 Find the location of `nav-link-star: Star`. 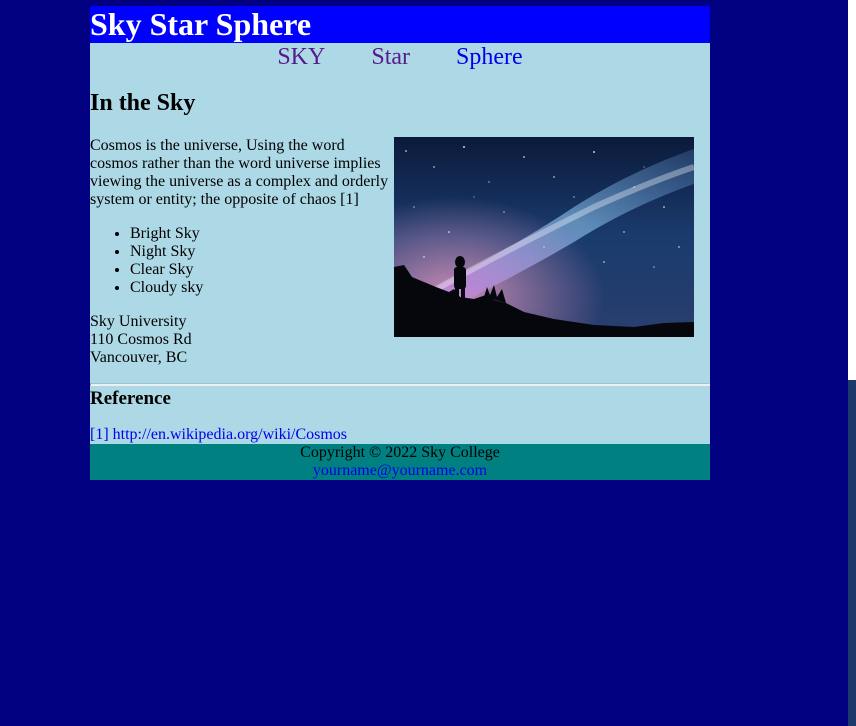

nav-link-star: Star is located at coordinates (390, 57).